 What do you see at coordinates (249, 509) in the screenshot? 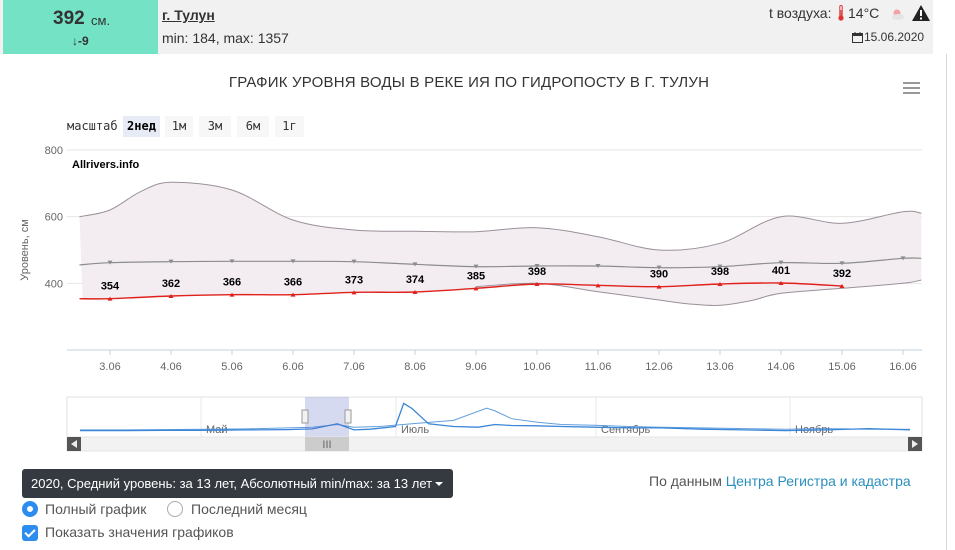
I see `radio-last-month-label: Последний месяц` at bounding box center [249, 509].